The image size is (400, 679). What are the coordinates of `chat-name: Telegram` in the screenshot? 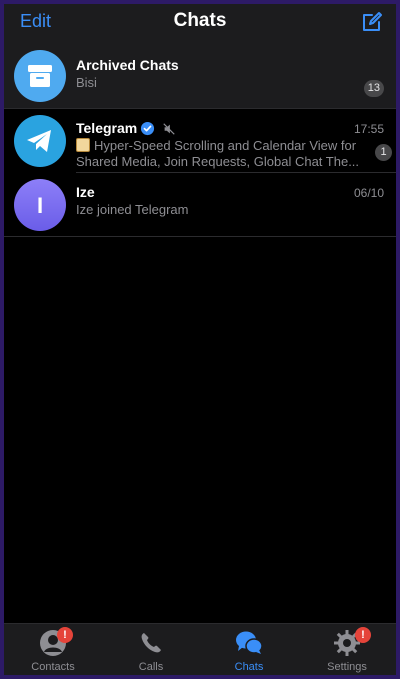 It's located at (107, 128).